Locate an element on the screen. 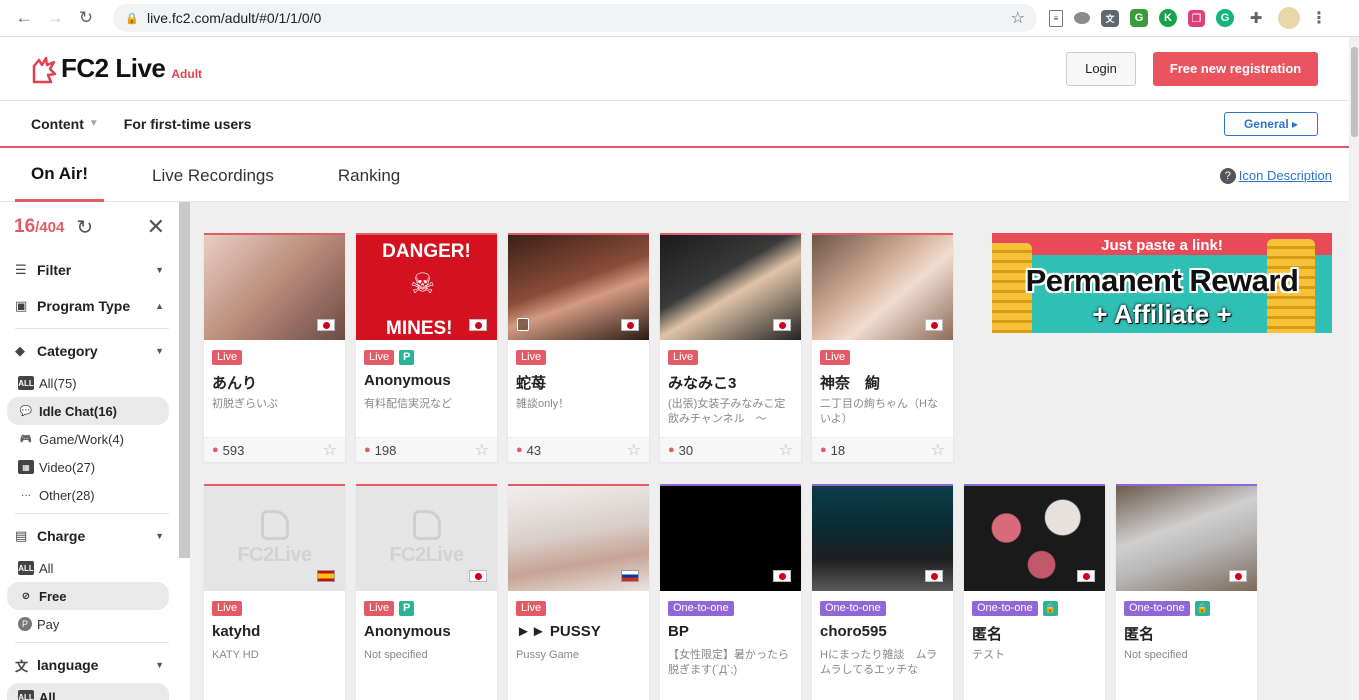 Image resolution: width=1359 pixels, height=700 pixels. close-icon: ✕ is located at coordinates (156, 227).